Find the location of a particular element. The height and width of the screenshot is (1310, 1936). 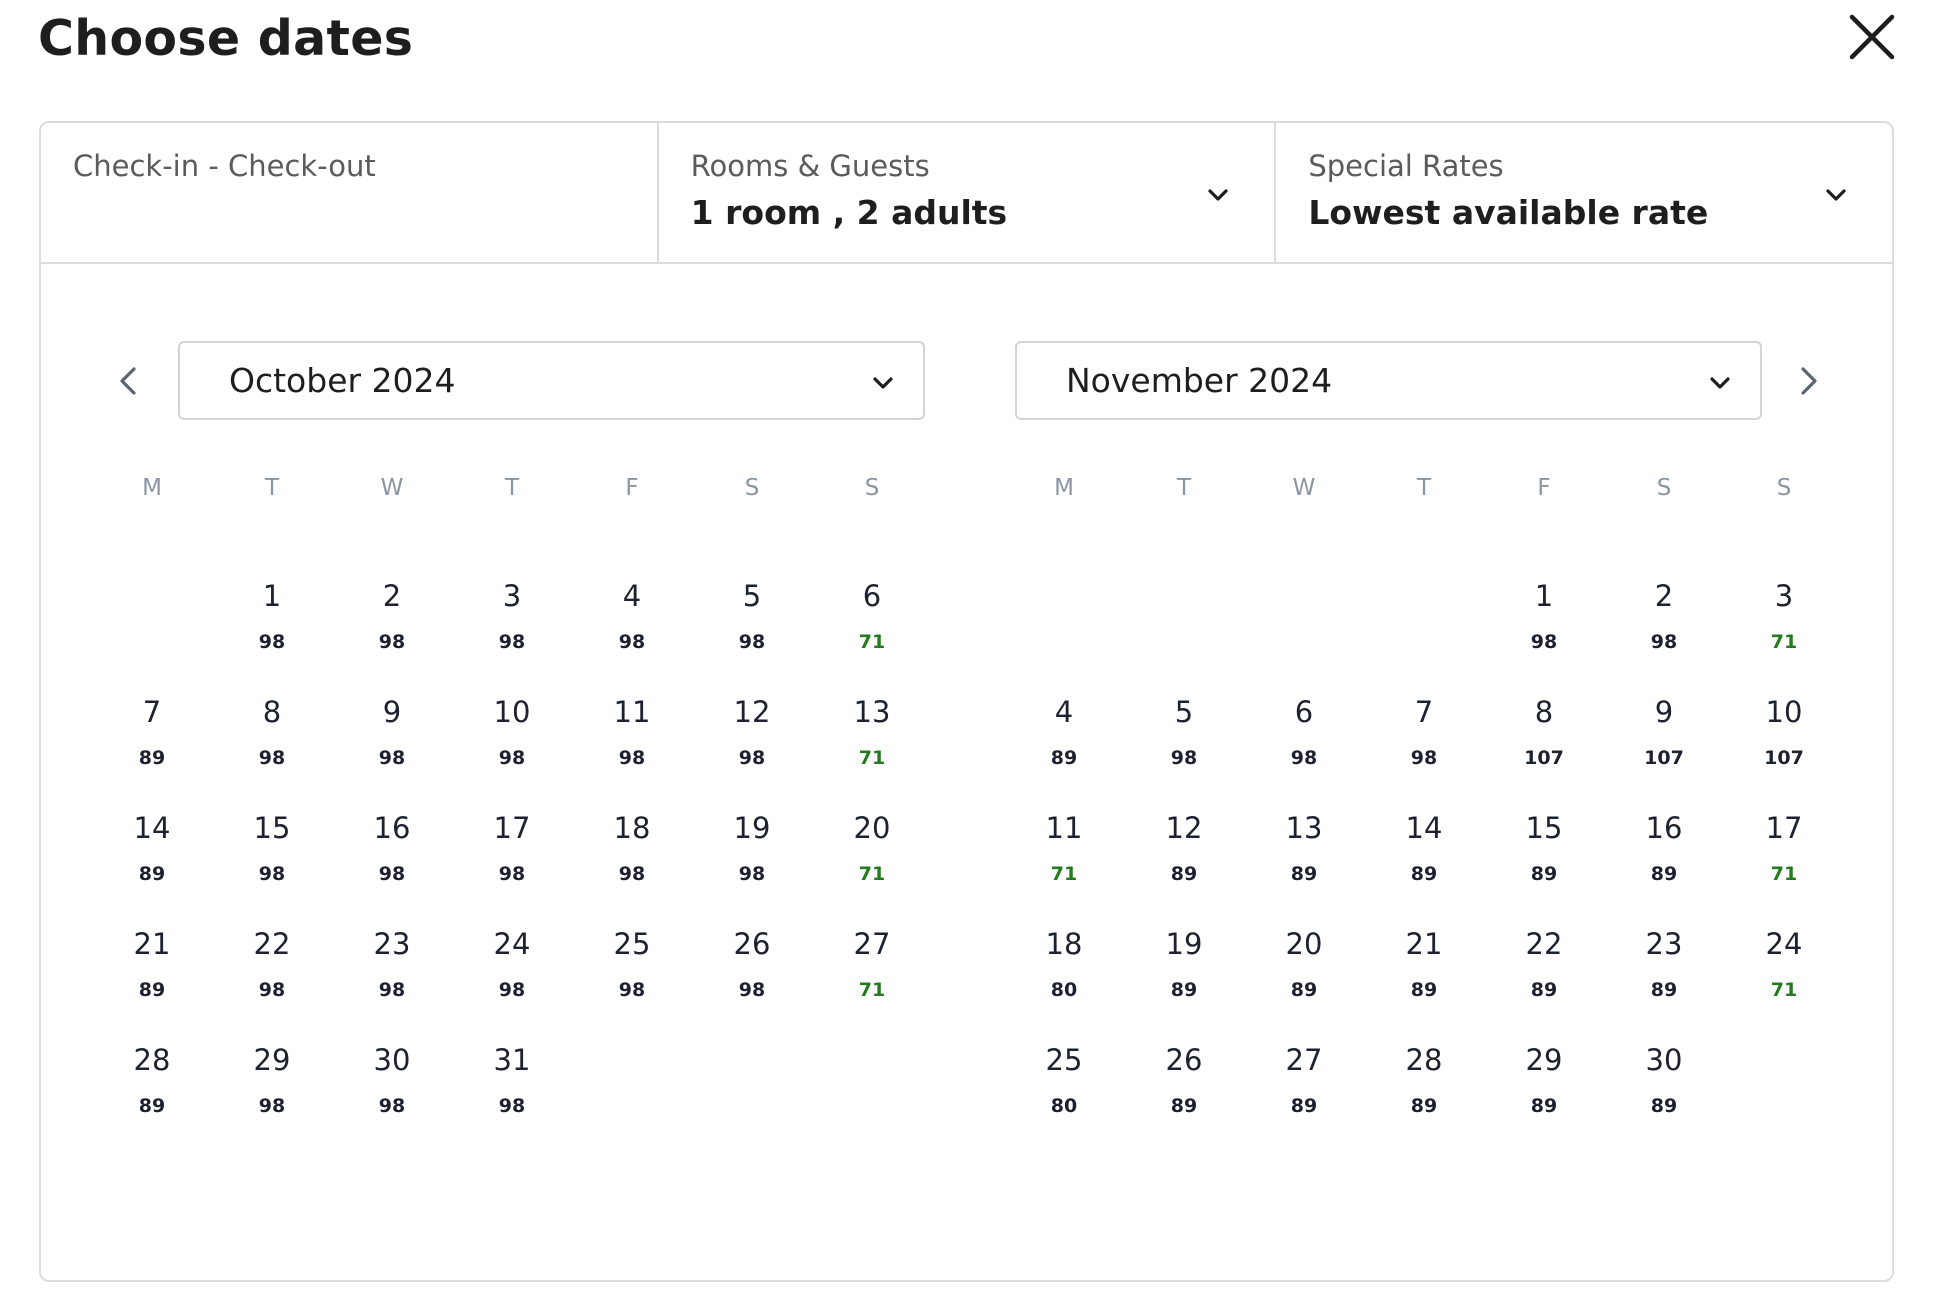

calendar-day: 3 98 is located at coordinates (512, 622).